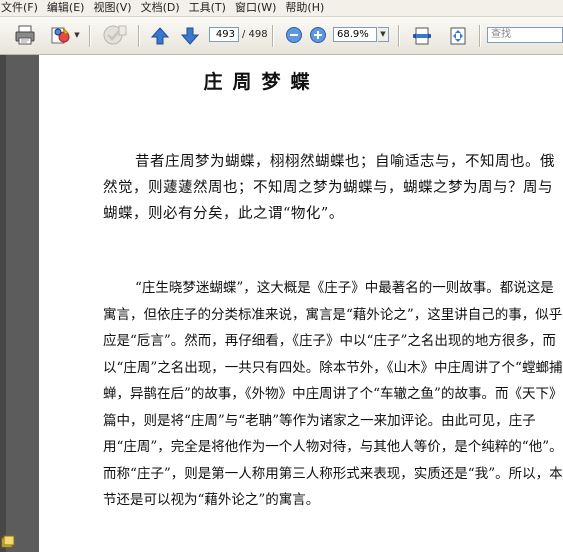 This screenshot has height=552, width=563. I want to click on print-button, so click(25, 35).